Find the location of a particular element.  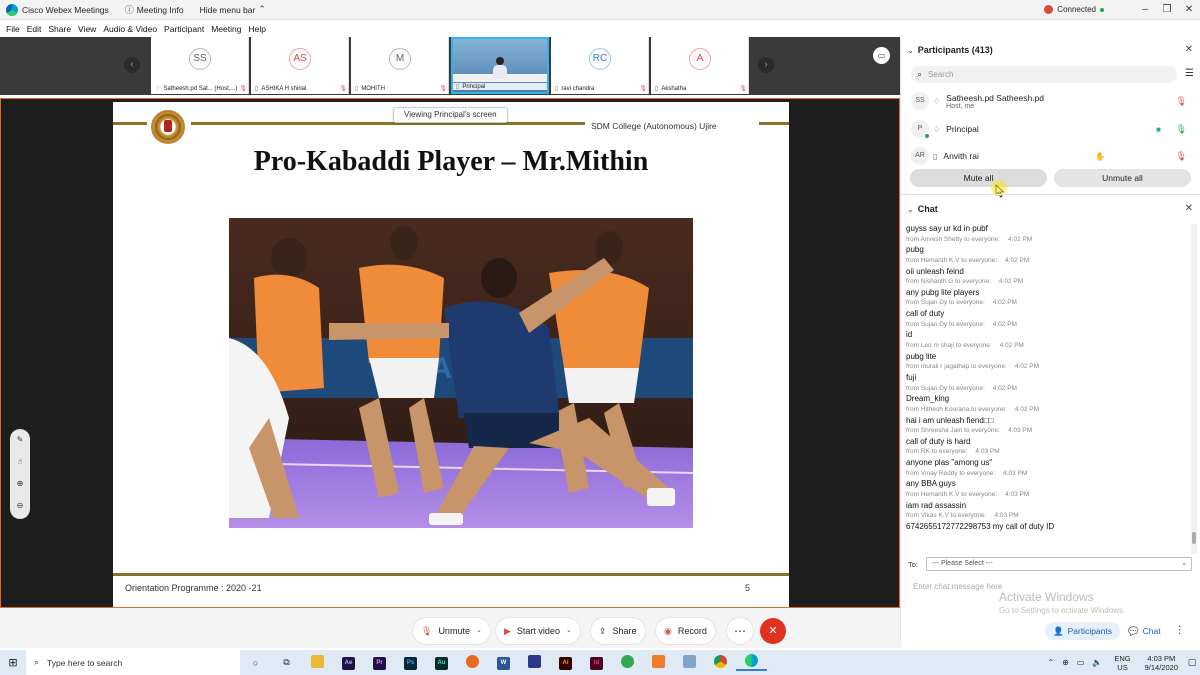

photoshop-icon: Ps is located at coordinates (410, 663).